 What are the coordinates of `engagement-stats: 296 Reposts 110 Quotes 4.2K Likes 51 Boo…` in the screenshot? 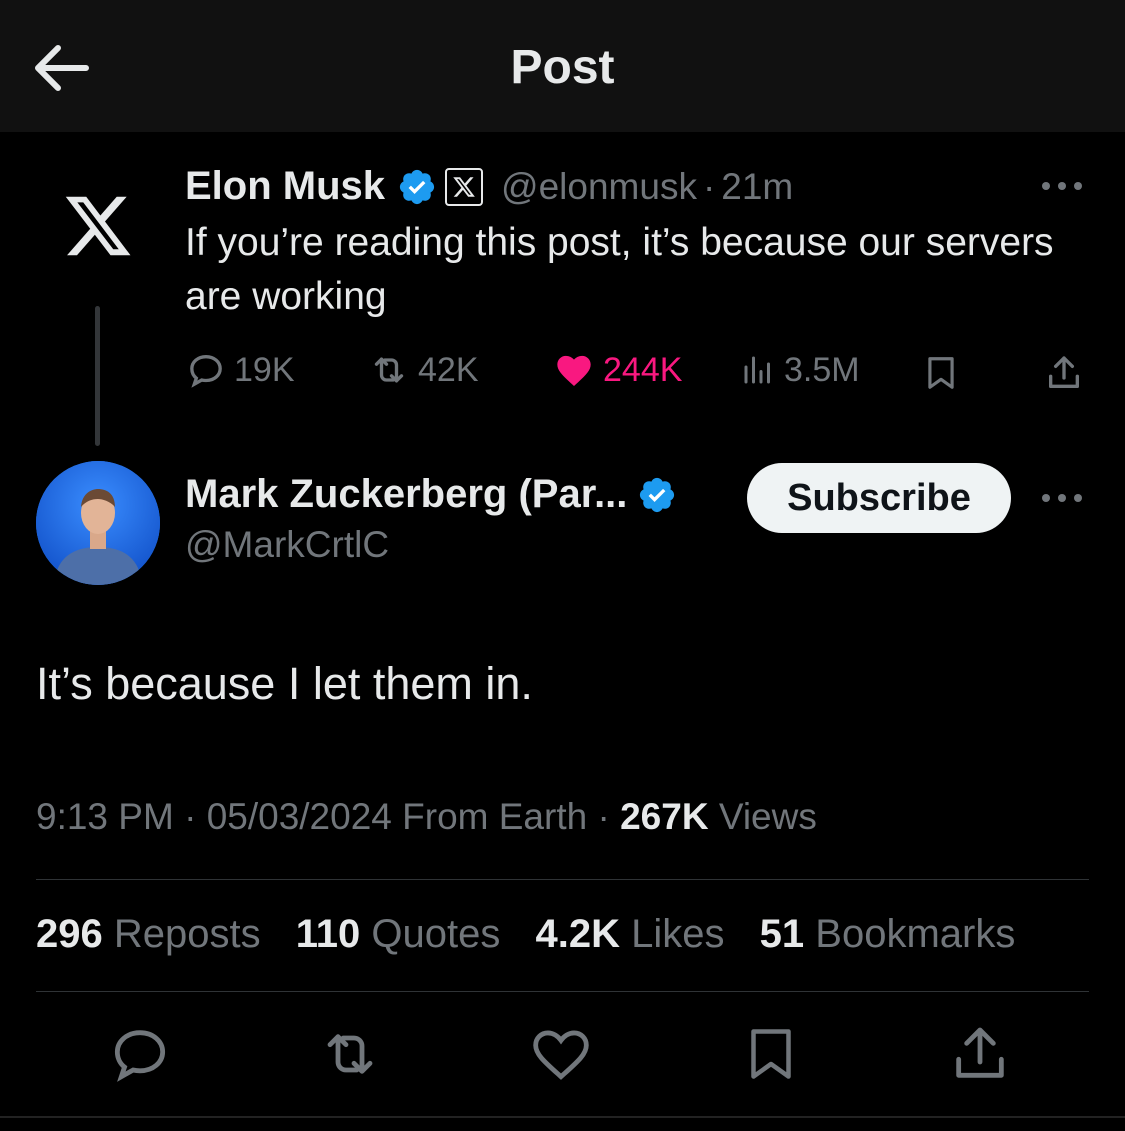 It's located at (537, 934).